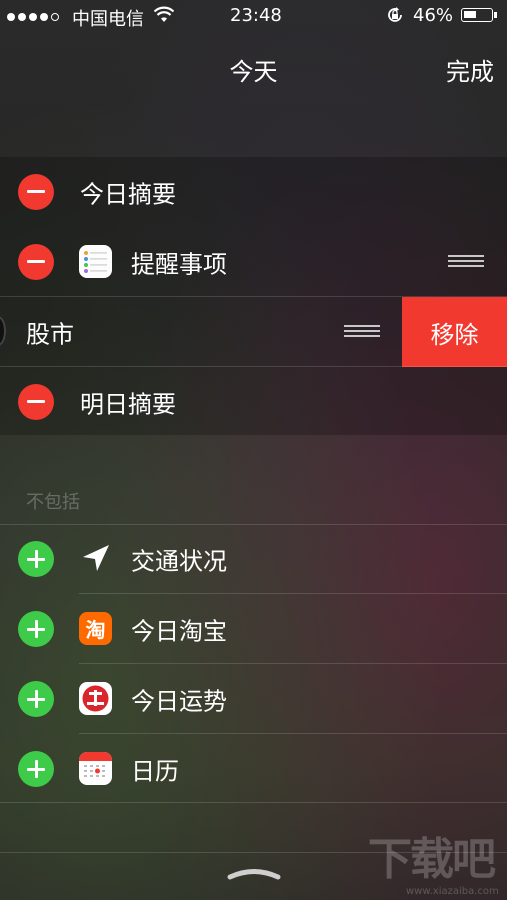 This screenshot has height=900, width=507. Describe the element at coordinates (253, 802) in the screenshot. I see `divider` at that location.